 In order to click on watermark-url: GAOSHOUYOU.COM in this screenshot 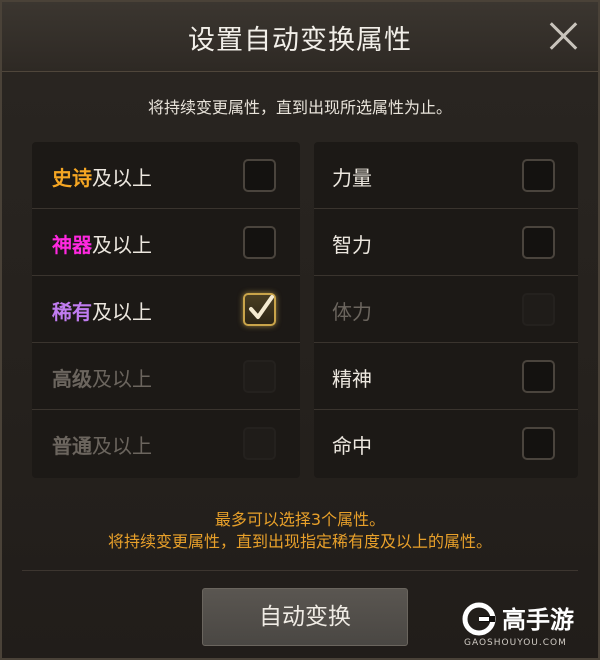, I will do `click(515, 643)`.